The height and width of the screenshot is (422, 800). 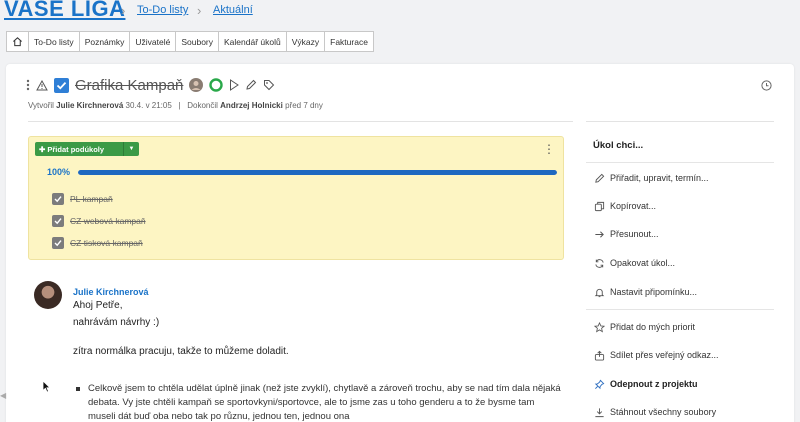 I want to click on pencil-icon, so click(x=599, y=178).